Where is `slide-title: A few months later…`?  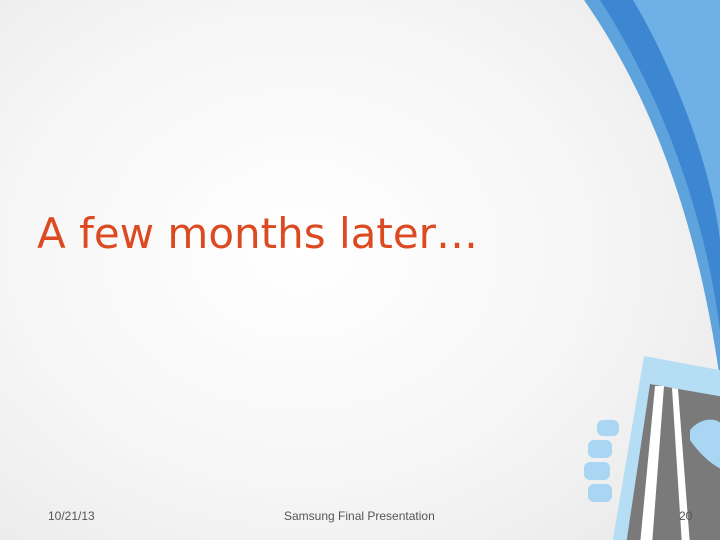 slide-title: A few months later… is located at coordinates (257, 233).